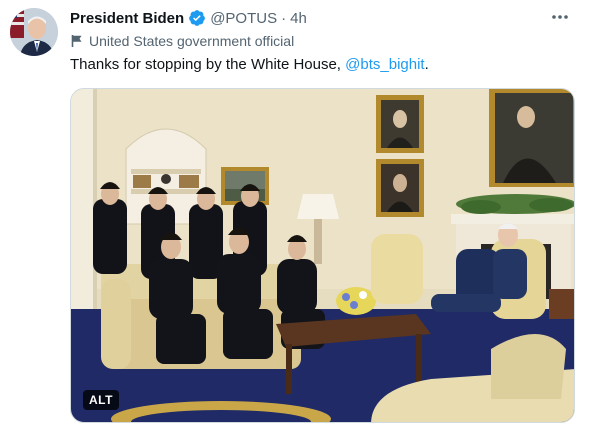 Image resolution: width=591 pixels, height=434 pixels. What do you see at coordinates (192, 41) in the screenshot?
I see `government-label-text: United States government official` at bounding box center [192, 41].